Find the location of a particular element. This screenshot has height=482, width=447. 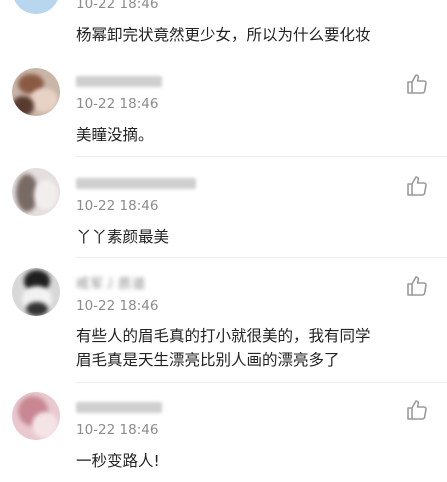

comment-text: 美瞳没摘。 is located at coordinates (115, 135).